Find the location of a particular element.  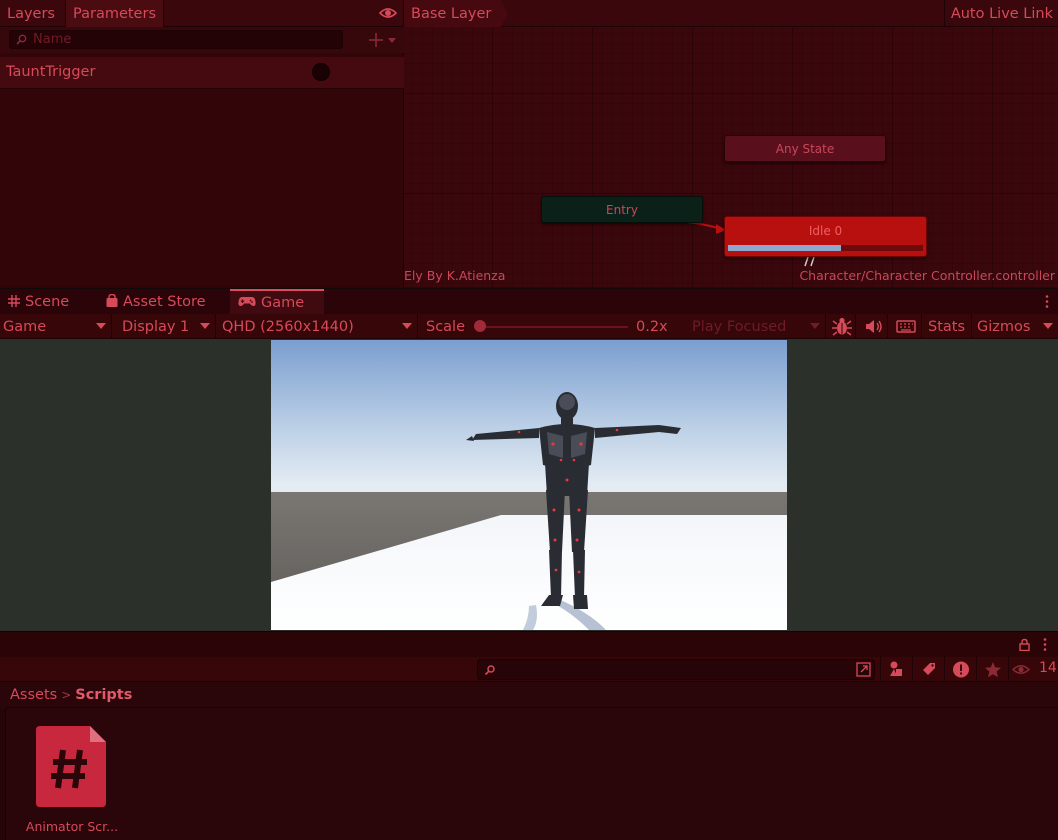

resolution-dropdown: QHD (2560x1440) is located at coordinates (318, 326).